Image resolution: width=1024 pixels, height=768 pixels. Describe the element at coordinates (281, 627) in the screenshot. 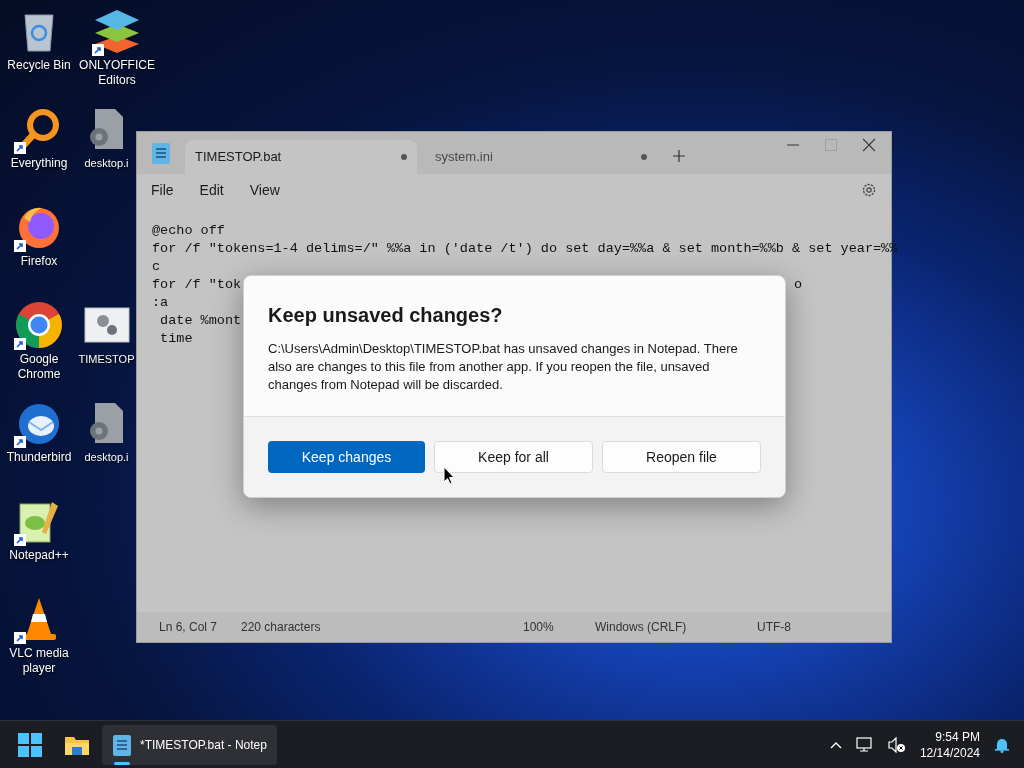

I see `status-text: 220 characters` at that location.